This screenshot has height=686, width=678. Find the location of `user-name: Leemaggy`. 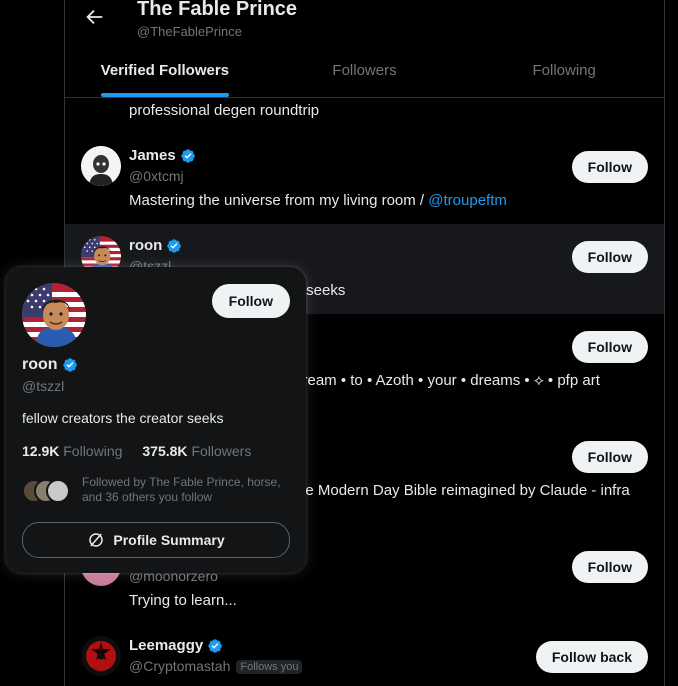

user-name: Leemaggy is located at coordinates (176, 645).